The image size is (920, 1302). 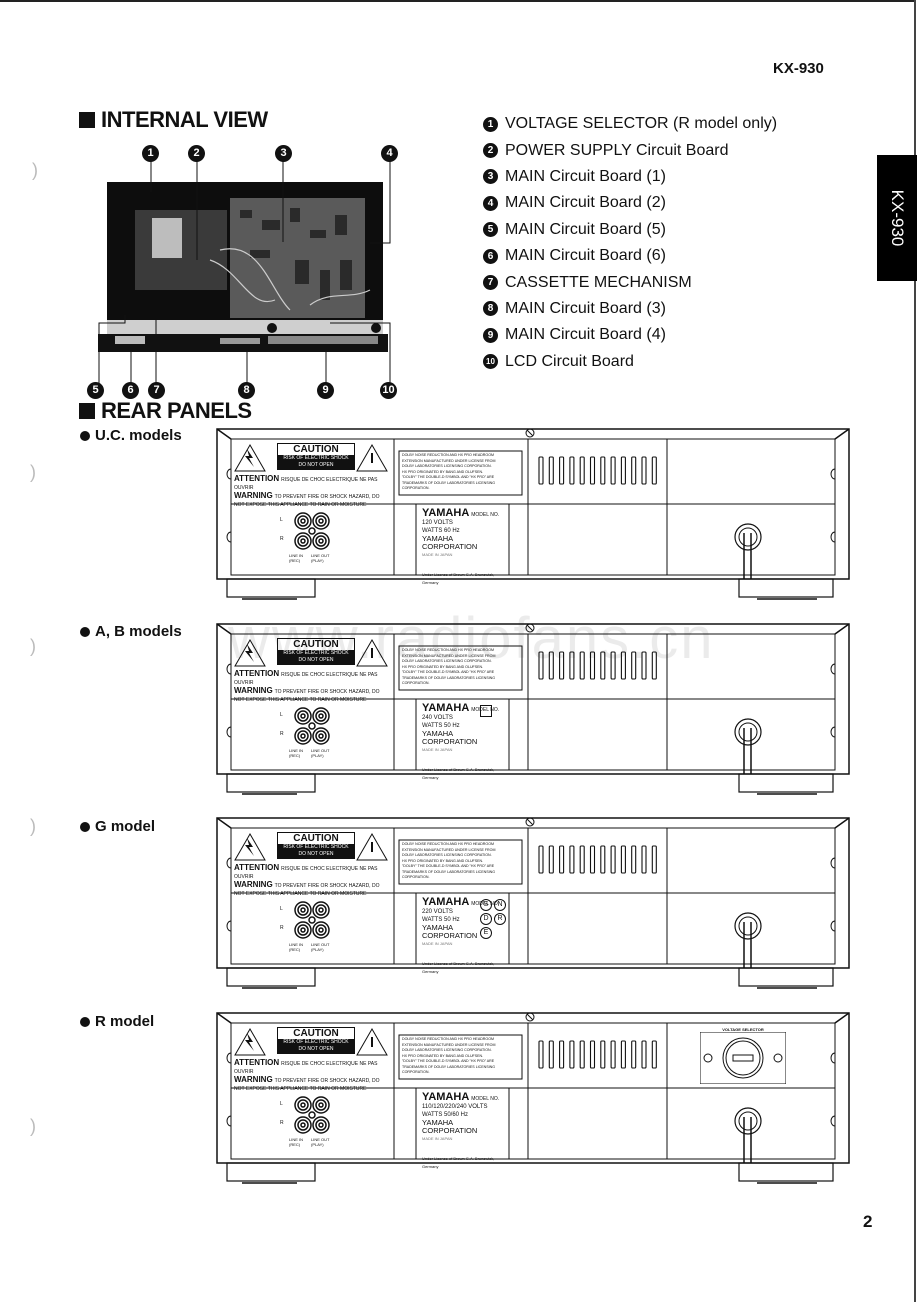 What do you see at coordinates (85, 631) in the screenshot?
I see `bullet-icon` at bounding box center [85, 631].